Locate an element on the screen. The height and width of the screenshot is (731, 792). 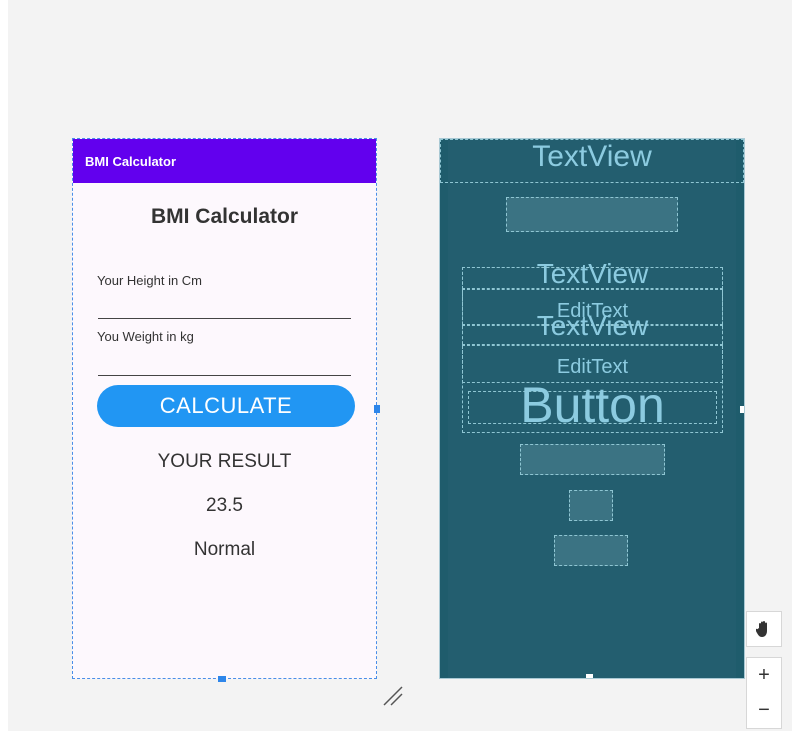
height-label: Your Height in Cm is located at coordinates (149, 280).